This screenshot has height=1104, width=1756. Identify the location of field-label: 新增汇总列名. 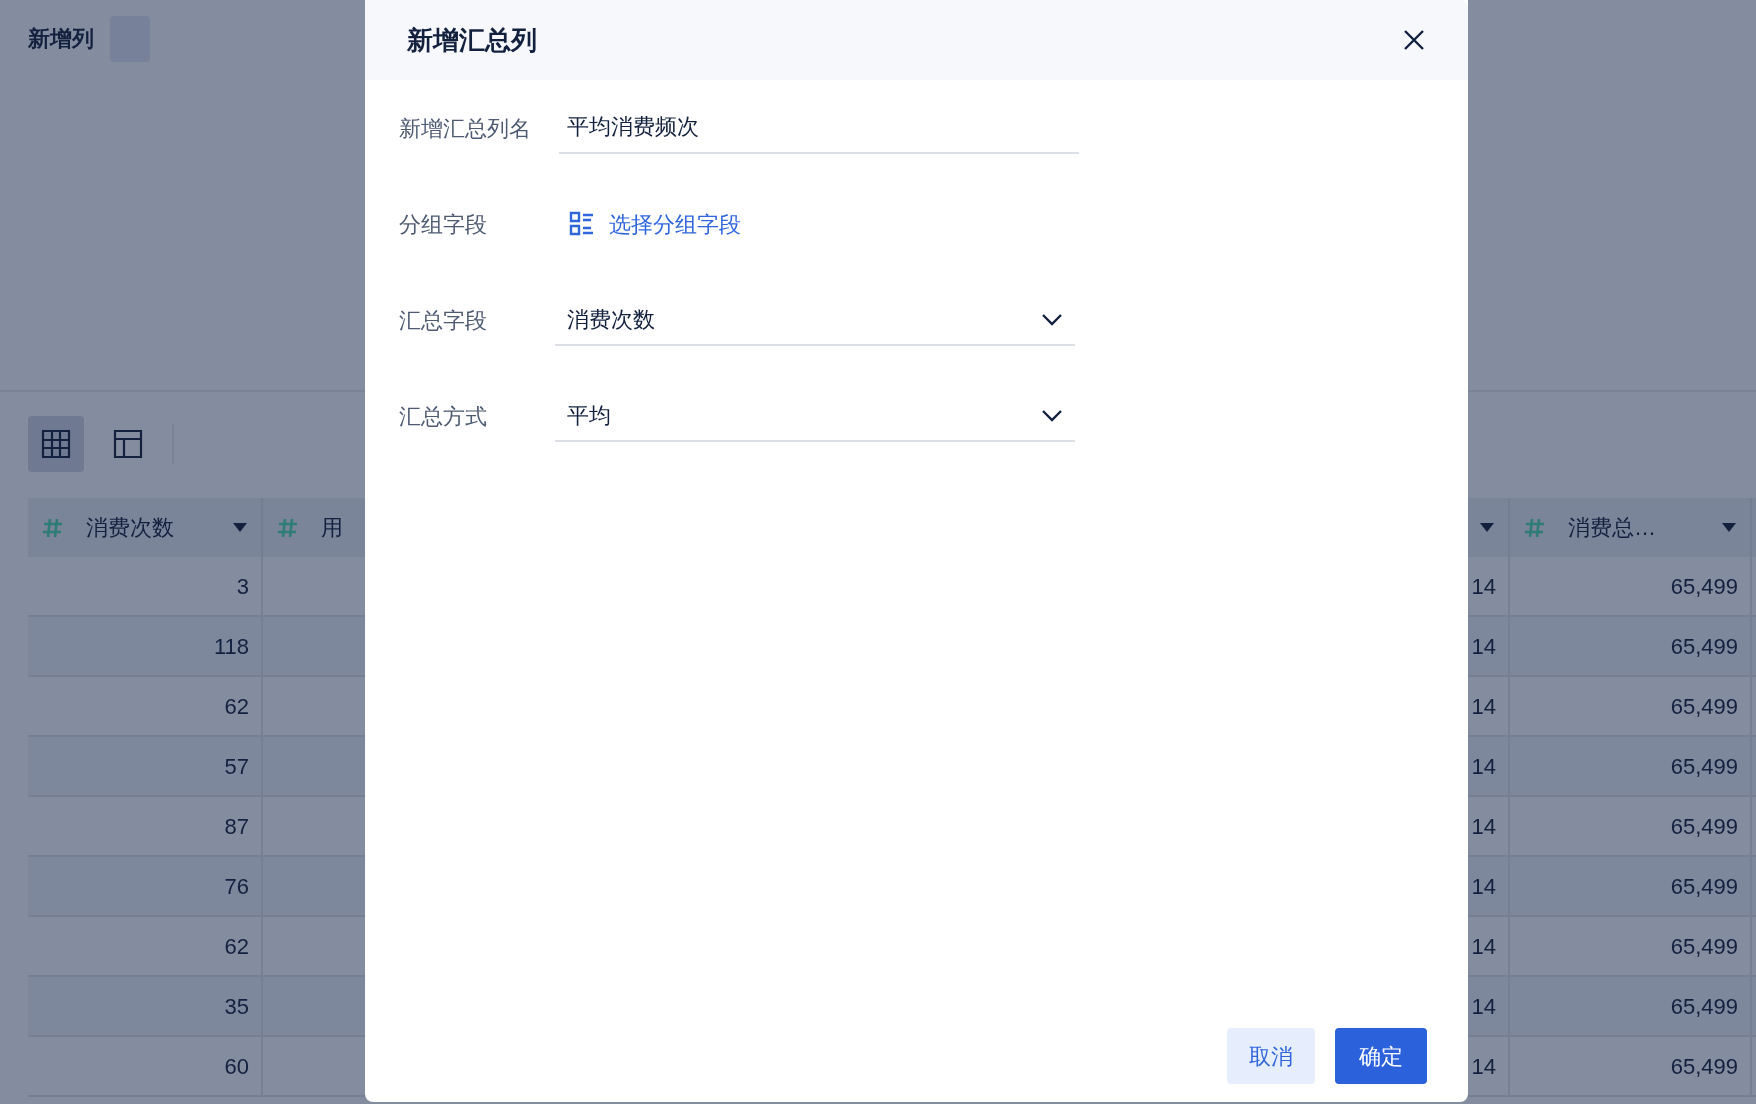
(465, 128).